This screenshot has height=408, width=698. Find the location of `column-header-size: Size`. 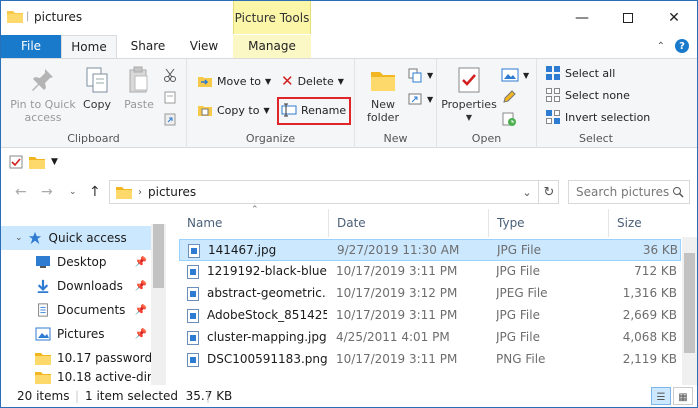

column-header-size: Size is located at coordinates (645, 223).